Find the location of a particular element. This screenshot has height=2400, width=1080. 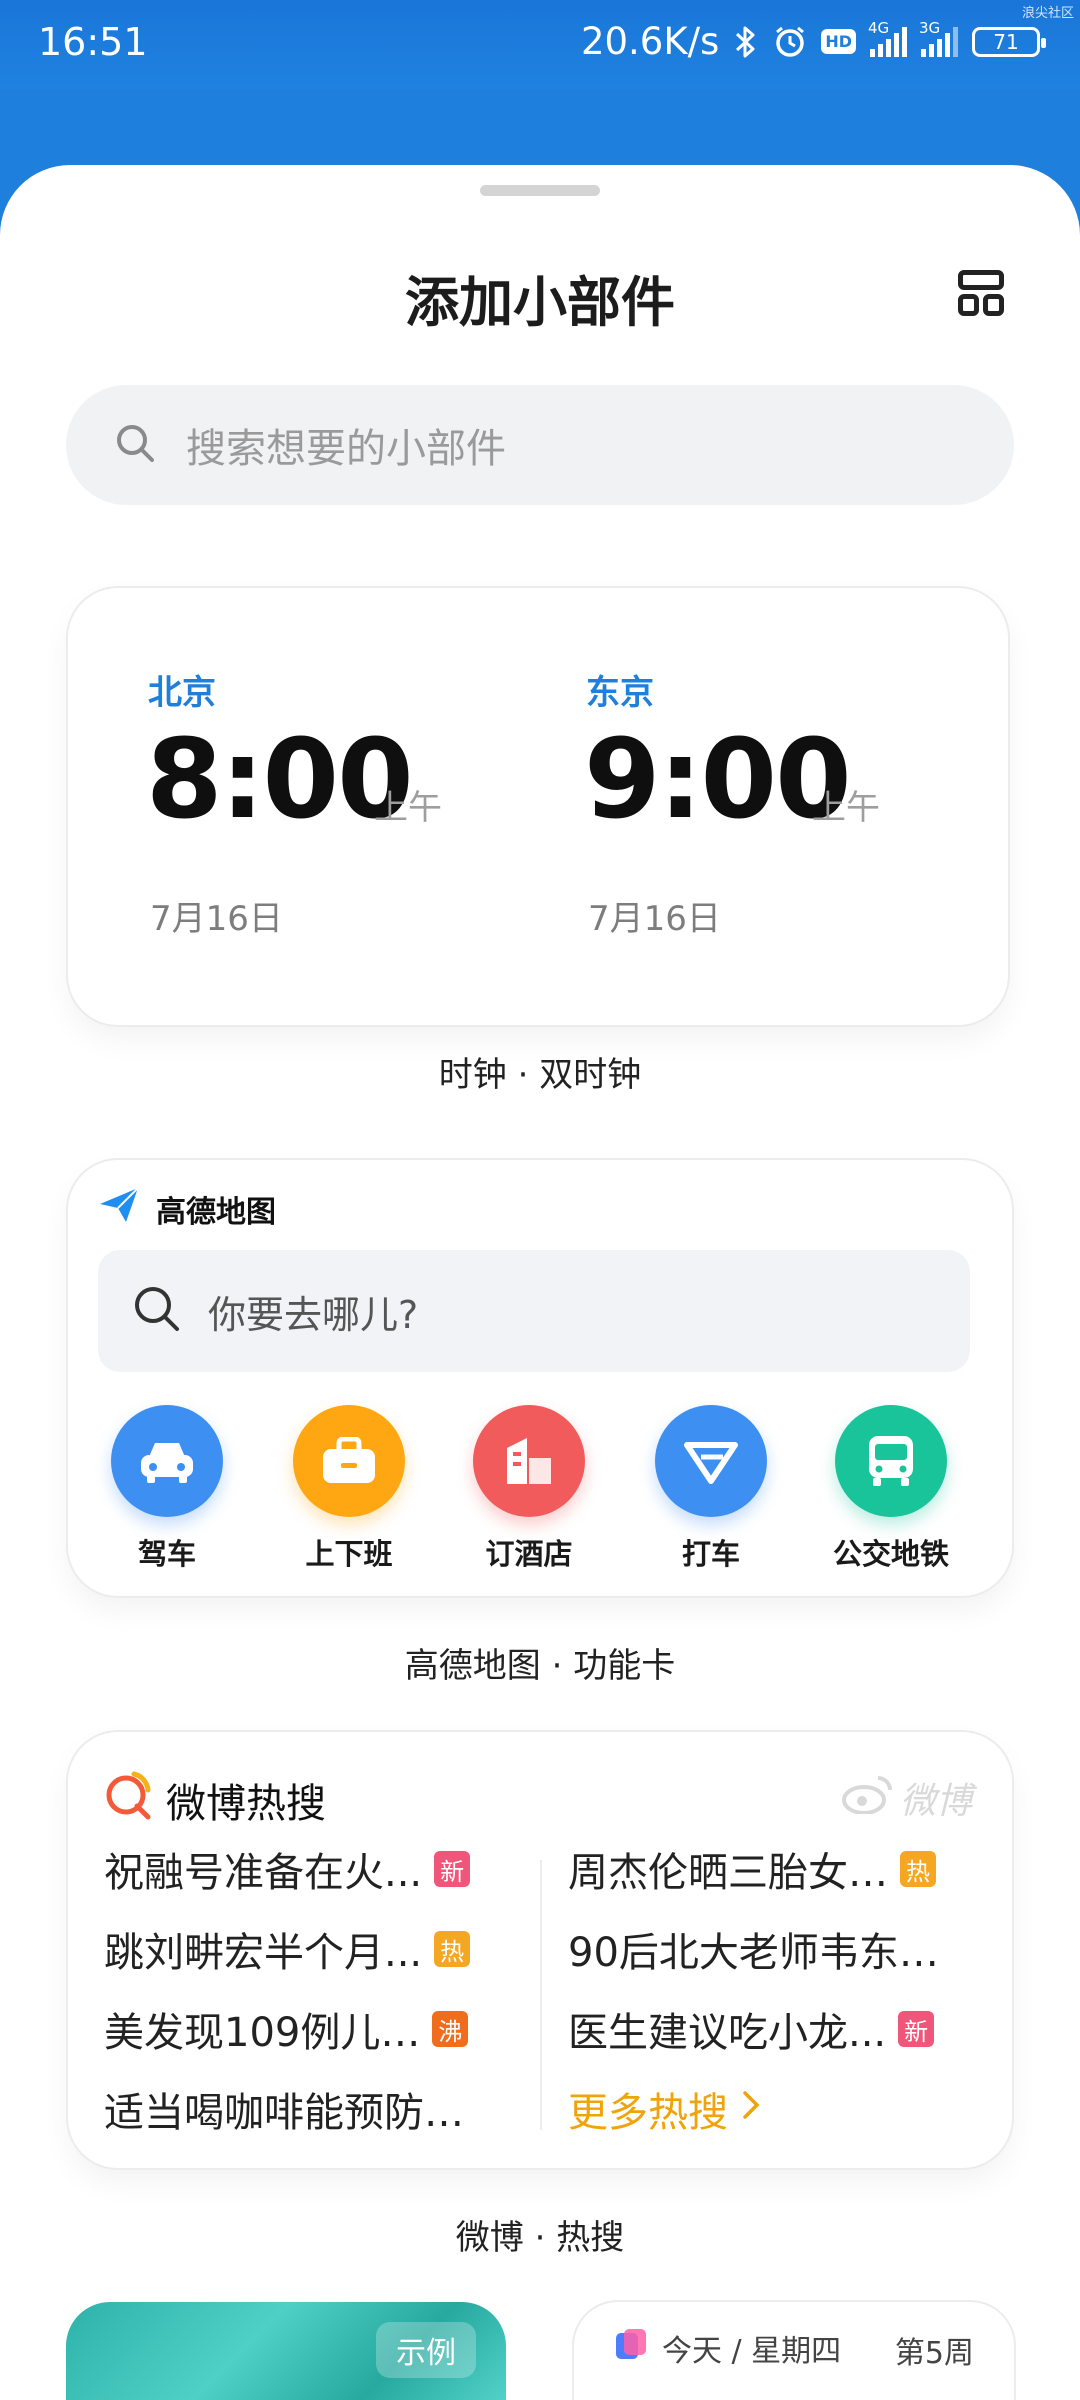

drag-handle is located at coordinates (540, 190).